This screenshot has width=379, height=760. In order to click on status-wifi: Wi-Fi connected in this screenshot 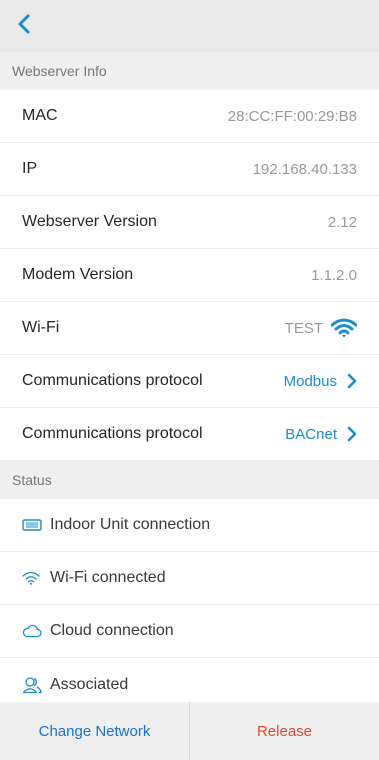, I will do `click(189, 578)`.